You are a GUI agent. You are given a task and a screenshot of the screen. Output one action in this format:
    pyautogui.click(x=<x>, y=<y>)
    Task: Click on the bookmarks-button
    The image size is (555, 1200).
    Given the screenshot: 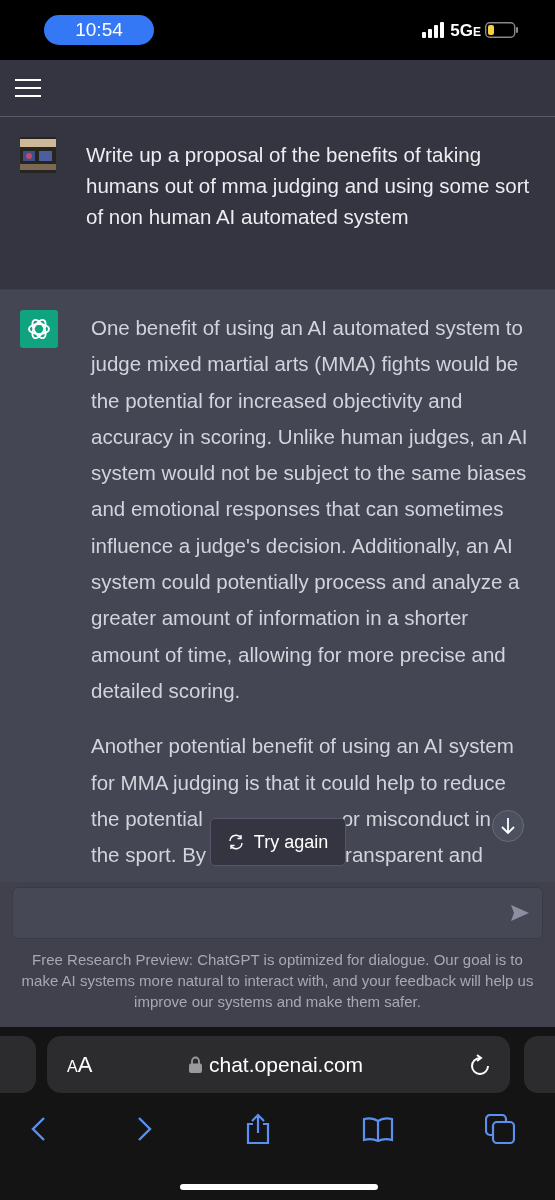 What is the action you would take?
    pyautogui.click(x=378, y=1129)
    